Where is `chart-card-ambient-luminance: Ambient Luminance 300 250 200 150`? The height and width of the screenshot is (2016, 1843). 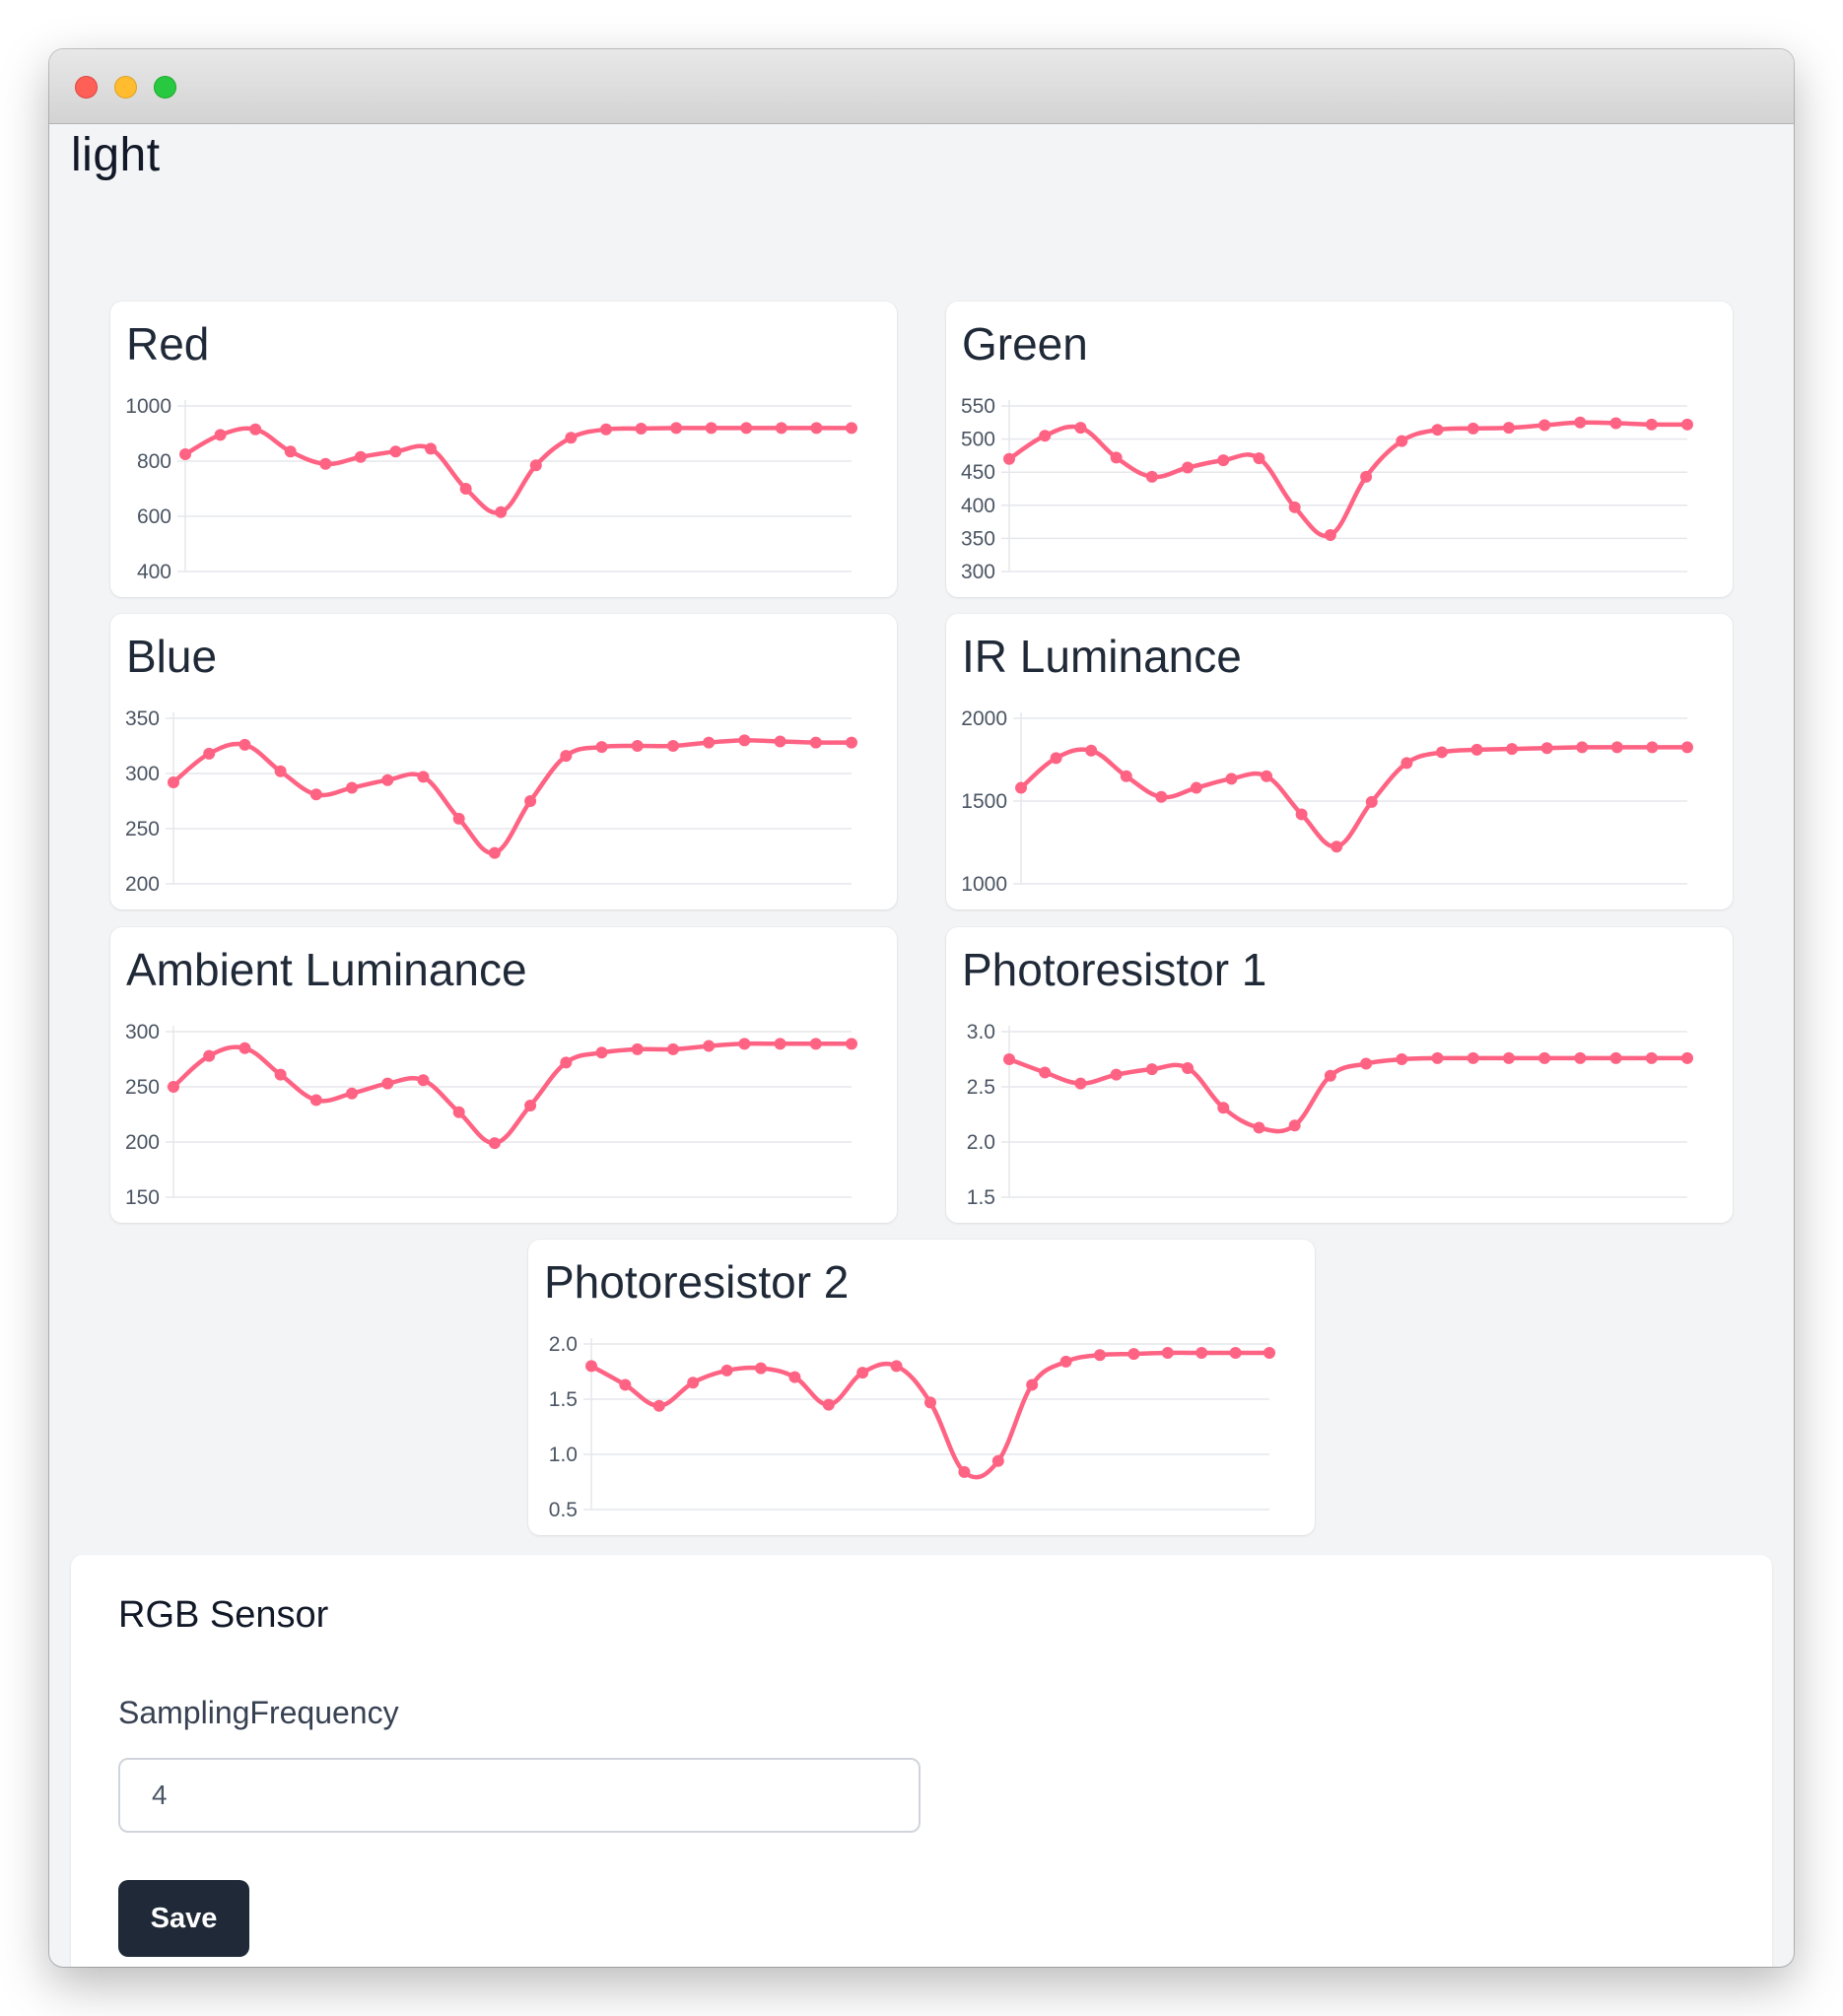 chart-card-ambient-luminance: Ambient Luminance 300 250 200 150 is located at coordinates (504, 1075).